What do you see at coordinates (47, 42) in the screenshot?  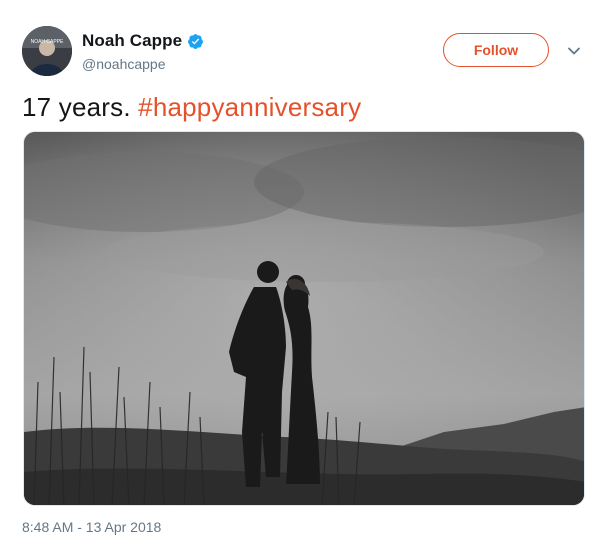 I see `avatar-logo-text: NOAH CAPPE` at bounding box center [47, 42].